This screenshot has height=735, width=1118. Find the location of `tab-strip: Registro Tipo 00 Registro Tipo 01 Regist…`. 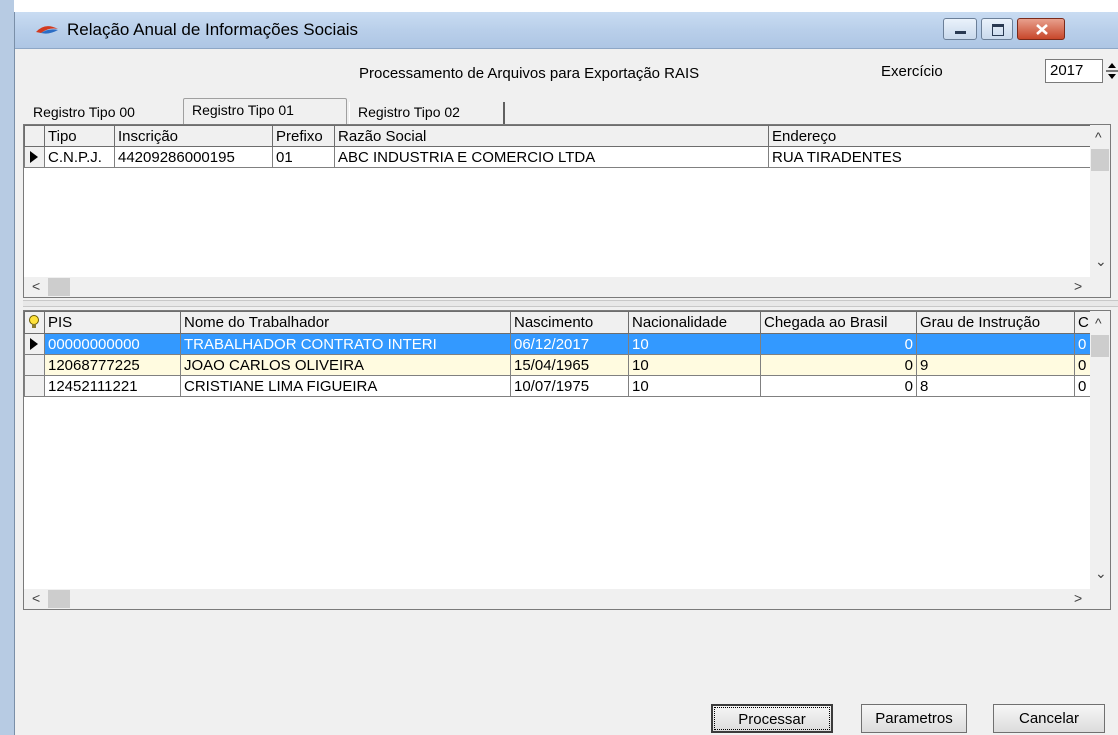

tab-strip: Registro Tipo 00 Registro Tipo 01 Regist… is located at coordinates (568, 111).